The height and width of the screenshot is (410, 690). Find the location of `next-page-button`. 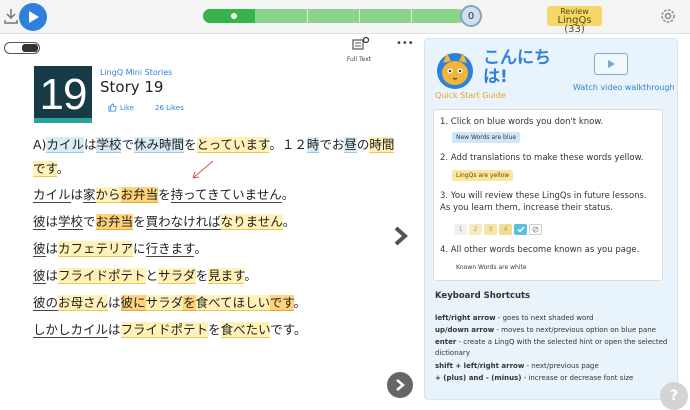

next-page-button is located at coordinates (400, 385).